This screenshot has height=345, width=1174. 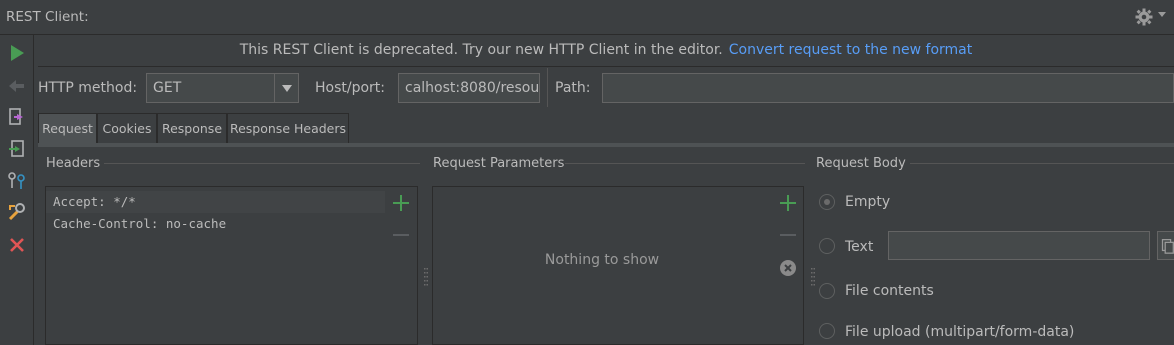 I want to click on back-arrow-icon, so click(x=17, y=86).